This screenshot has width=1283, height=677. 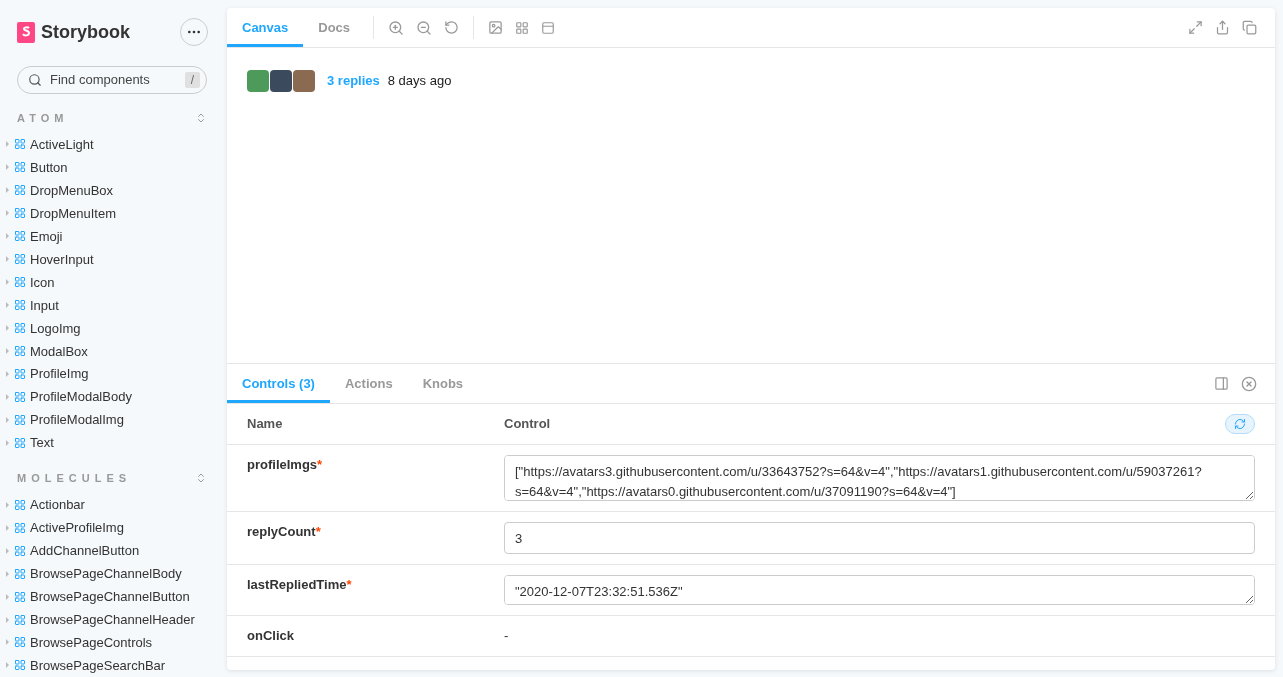 I want to click on sidebar-item: ProfileModalBody, so click(x=113, y=397).